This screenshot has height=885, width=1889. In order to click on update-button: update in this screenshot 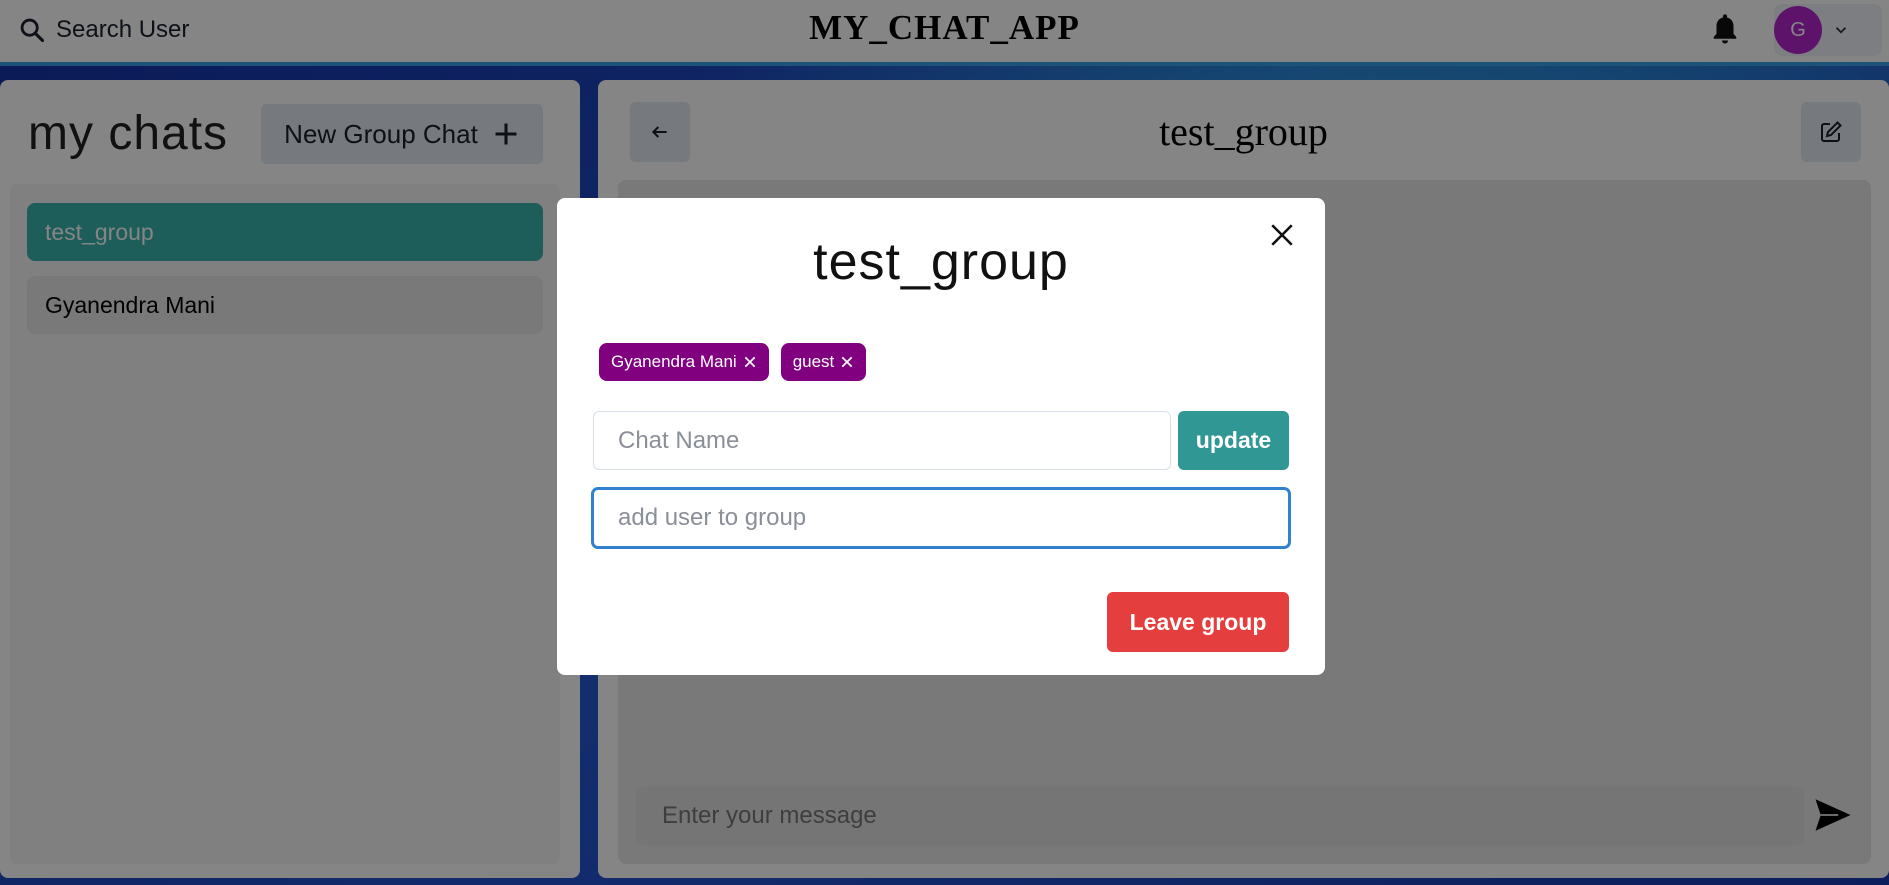, I will do `click(1233, 440)`.